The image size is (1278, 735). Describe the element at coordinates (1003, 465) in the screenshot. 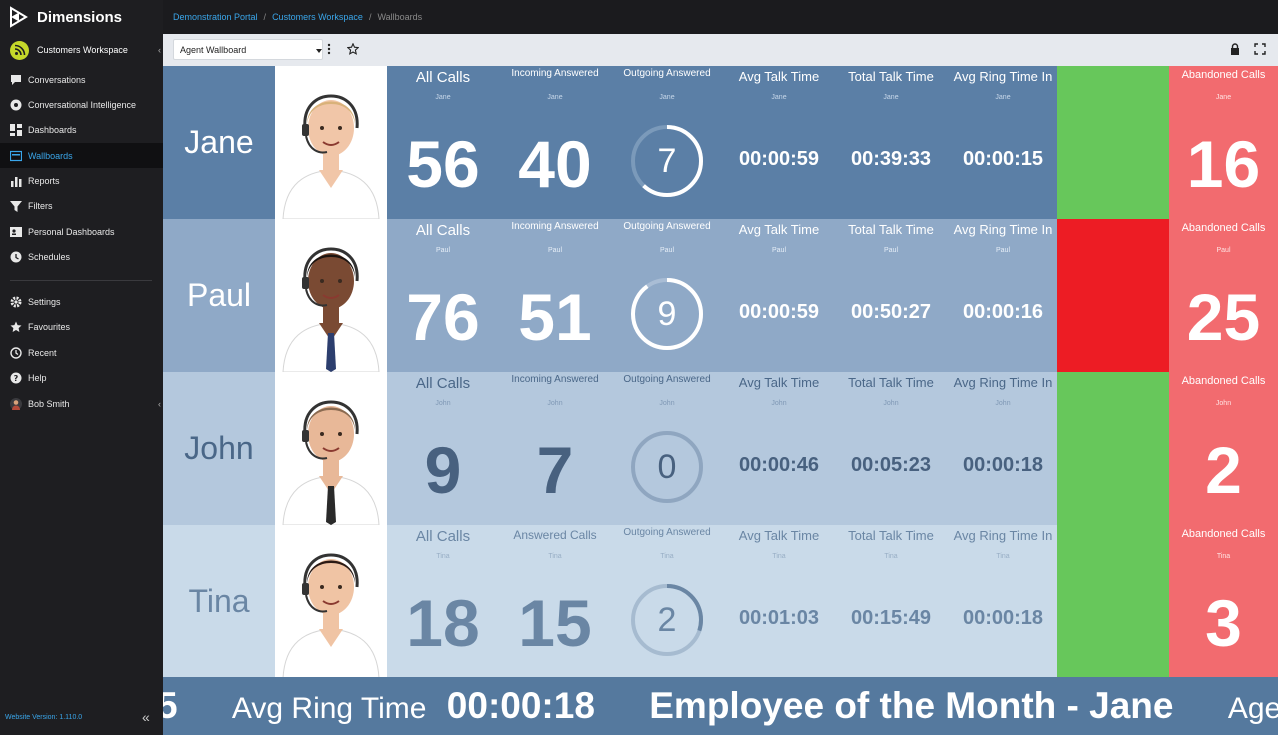

I see `stat-time-value: 00:00:18` at that location.